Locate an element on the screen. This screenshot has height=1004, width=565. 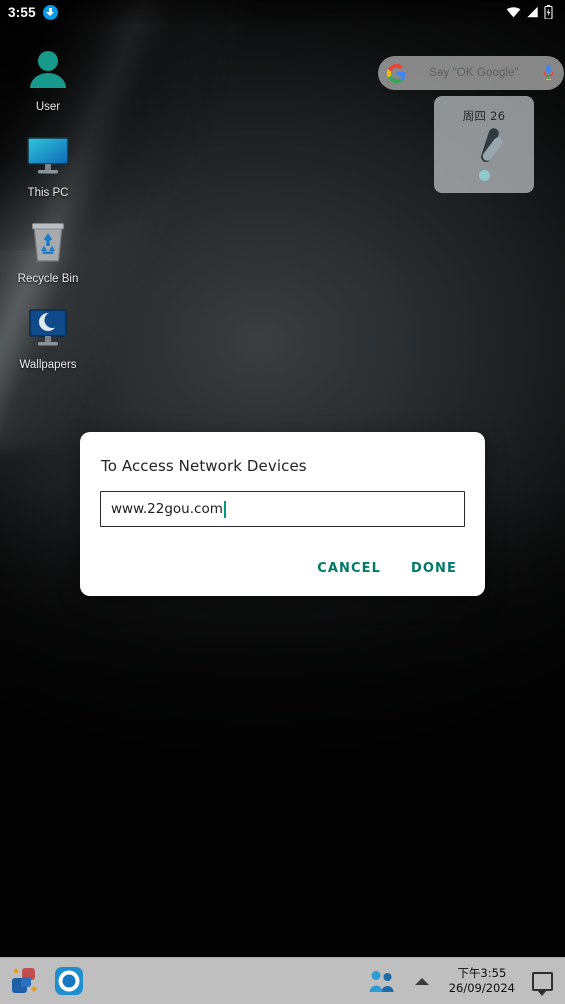
desktop-icon-label: User is located at coordinates (48, 107).